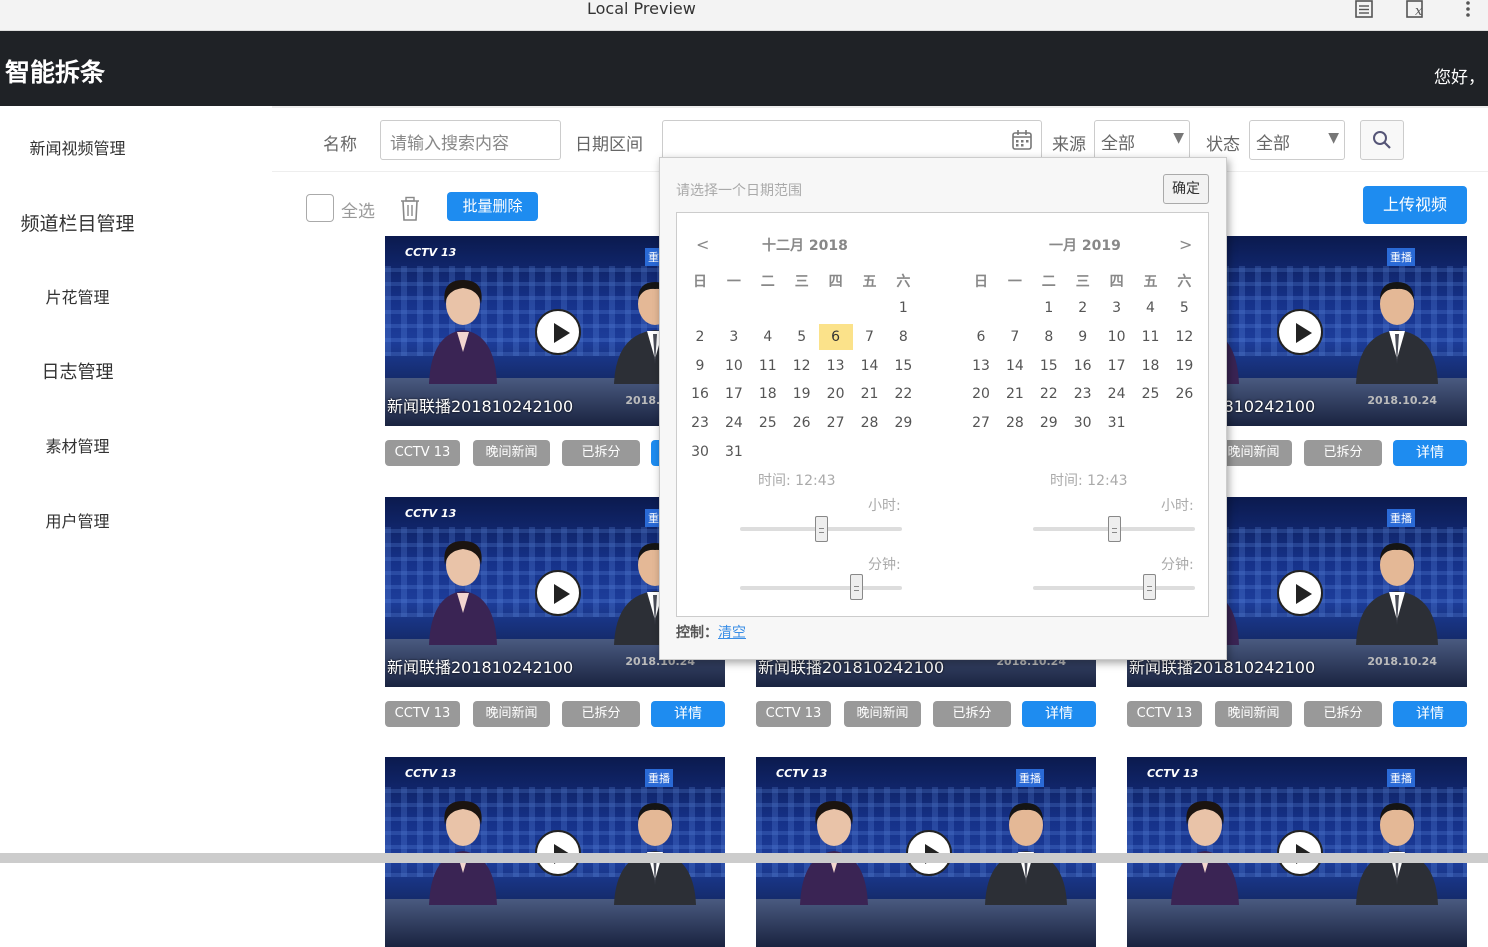 Image resolution: width=1488 pixels, height=947 pixels. What do you see at coordinates (77, 445) in the screenshot?
I see `sidebar-item-material: 素材管理` at bounding box center [77, 445].